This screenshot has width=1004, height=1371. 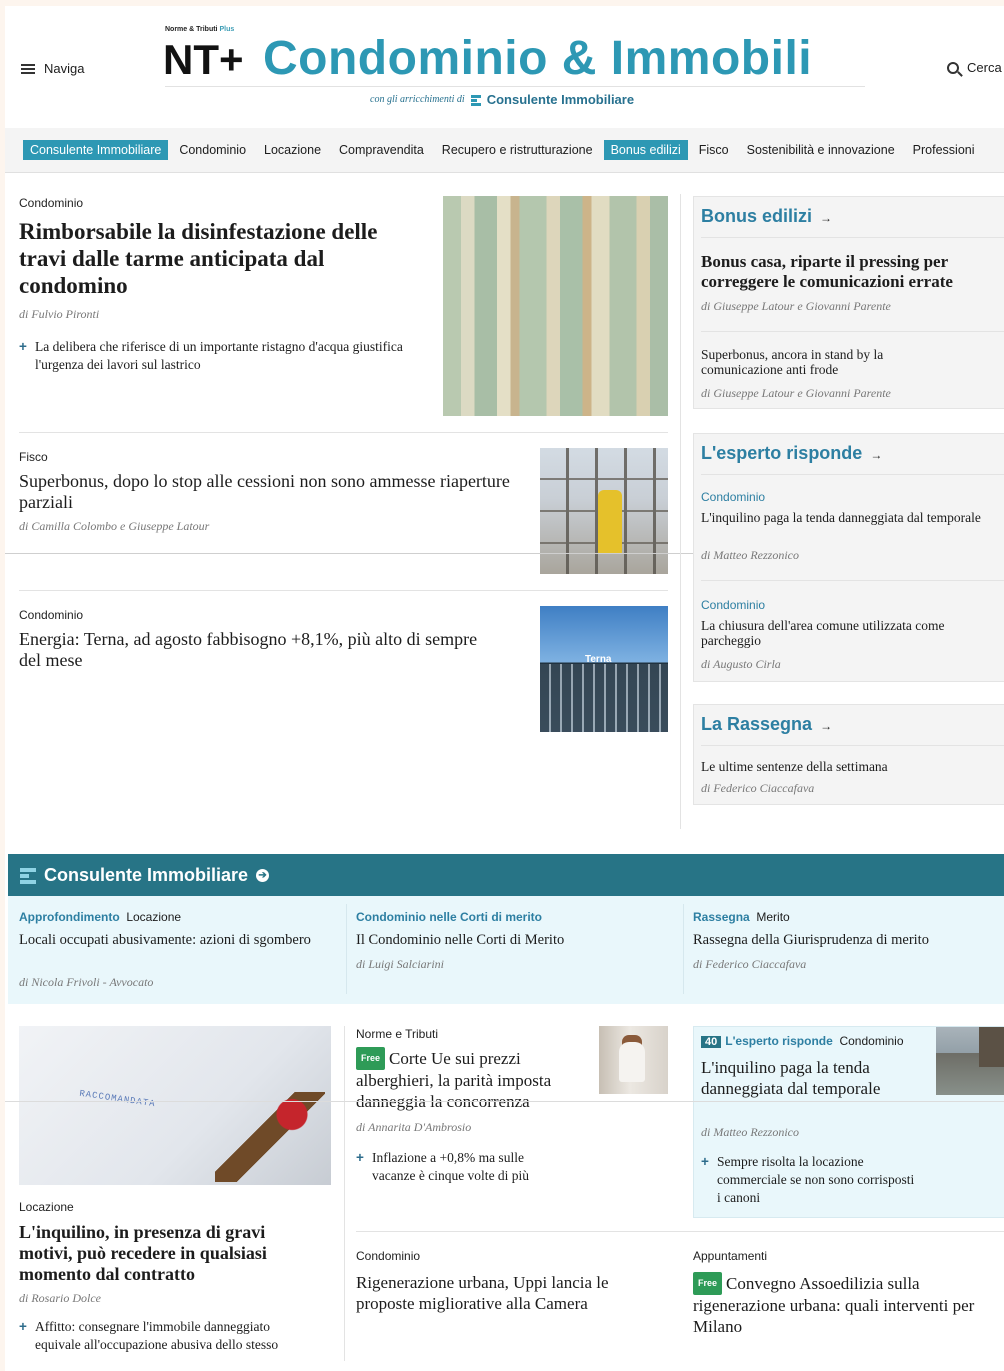 I want to click on story3-image-text: Terna, so click(x=598, y=659).